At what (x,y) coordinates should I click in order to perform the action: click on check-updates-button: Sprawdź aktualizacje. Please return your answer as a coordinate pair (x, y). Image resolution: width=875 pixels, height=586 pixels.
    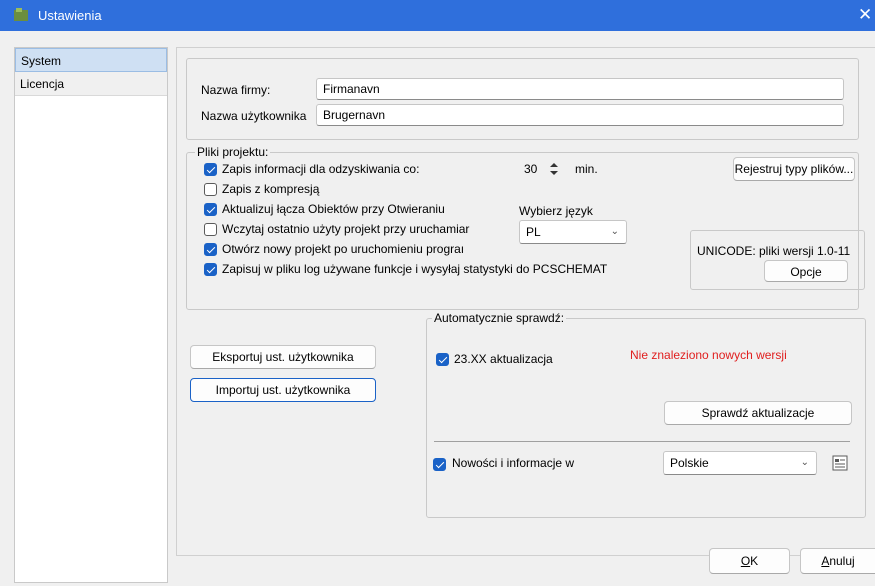
    Looking at the image, I should click on (758, 413).